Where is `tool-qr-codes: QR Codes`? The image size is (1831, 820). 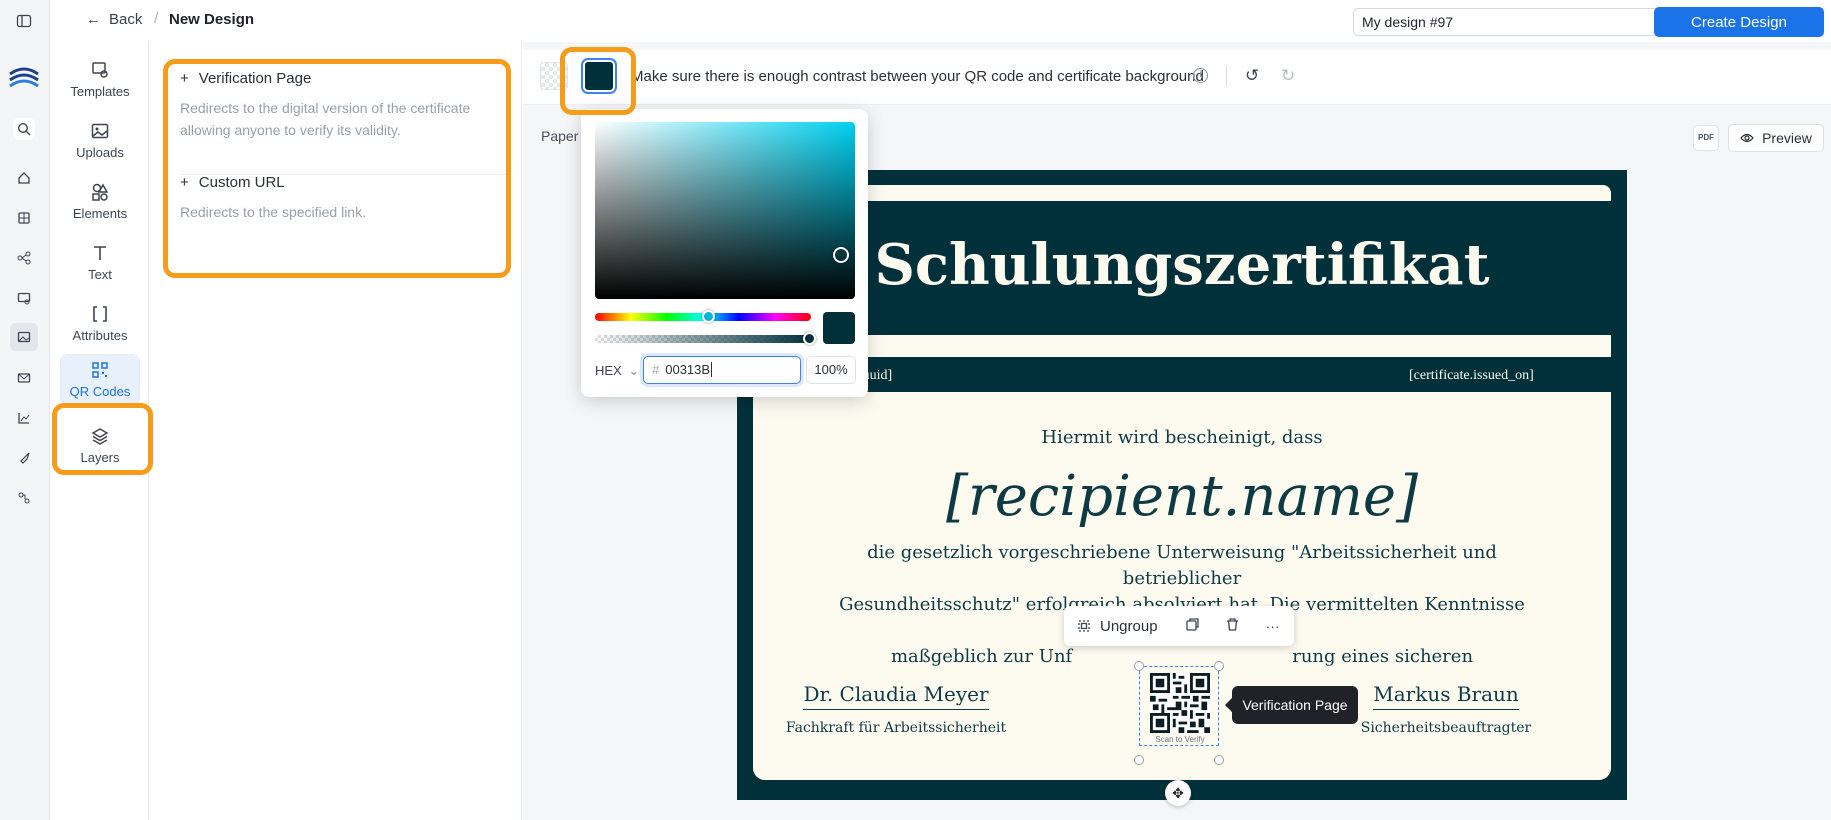 tool-qr-codes: QR Codes is located at coordinates (100, 380).